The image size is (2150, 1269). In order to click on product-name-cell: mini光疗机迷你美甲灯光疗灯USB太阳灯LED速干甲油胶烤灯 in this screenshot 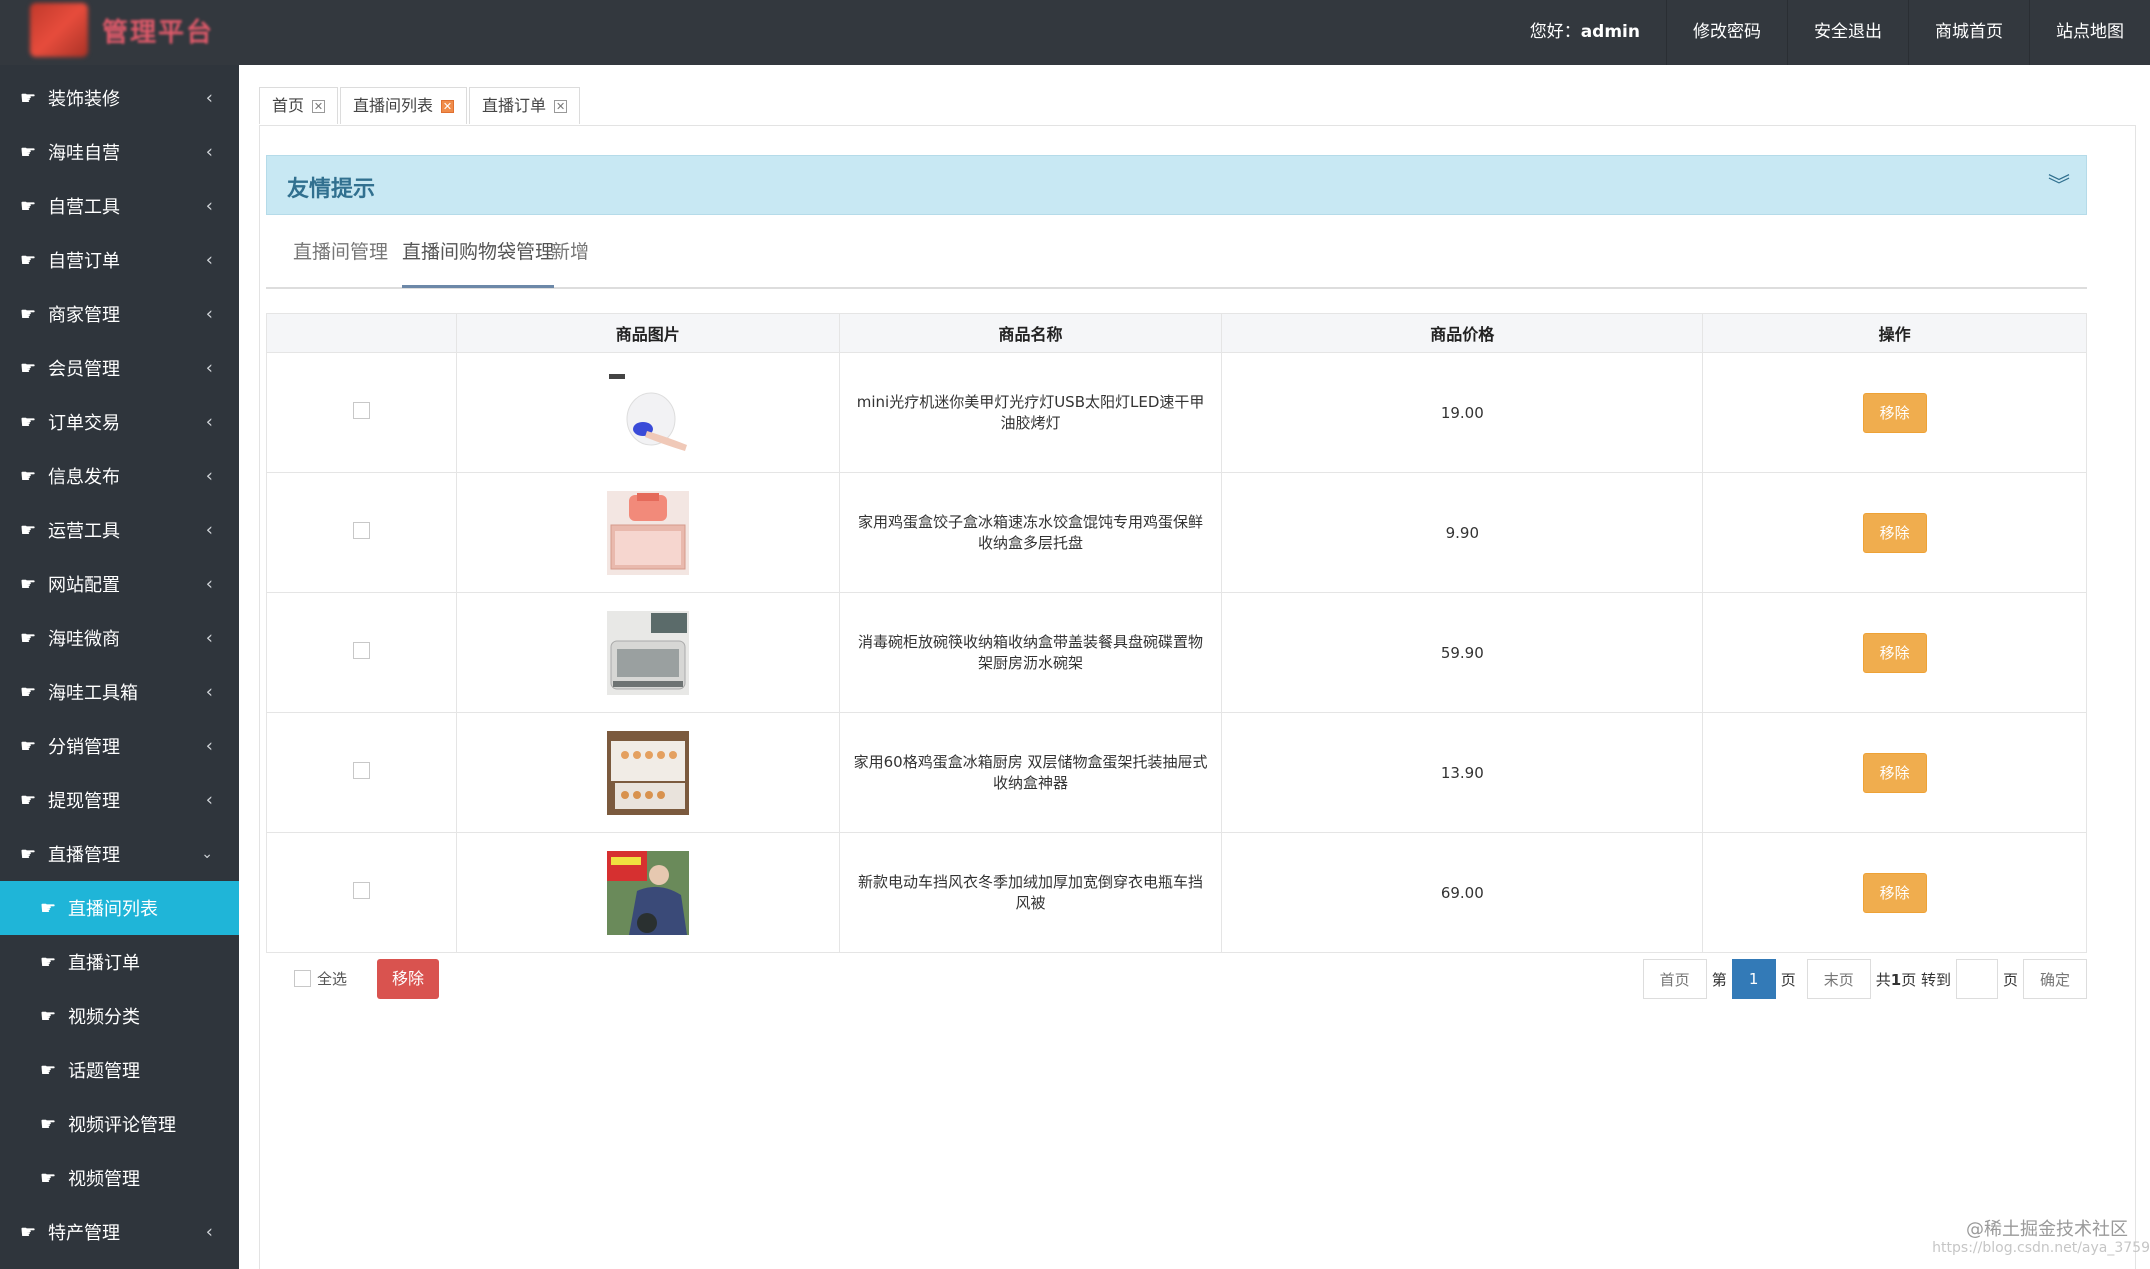, I will do `click(1030, 412)`.